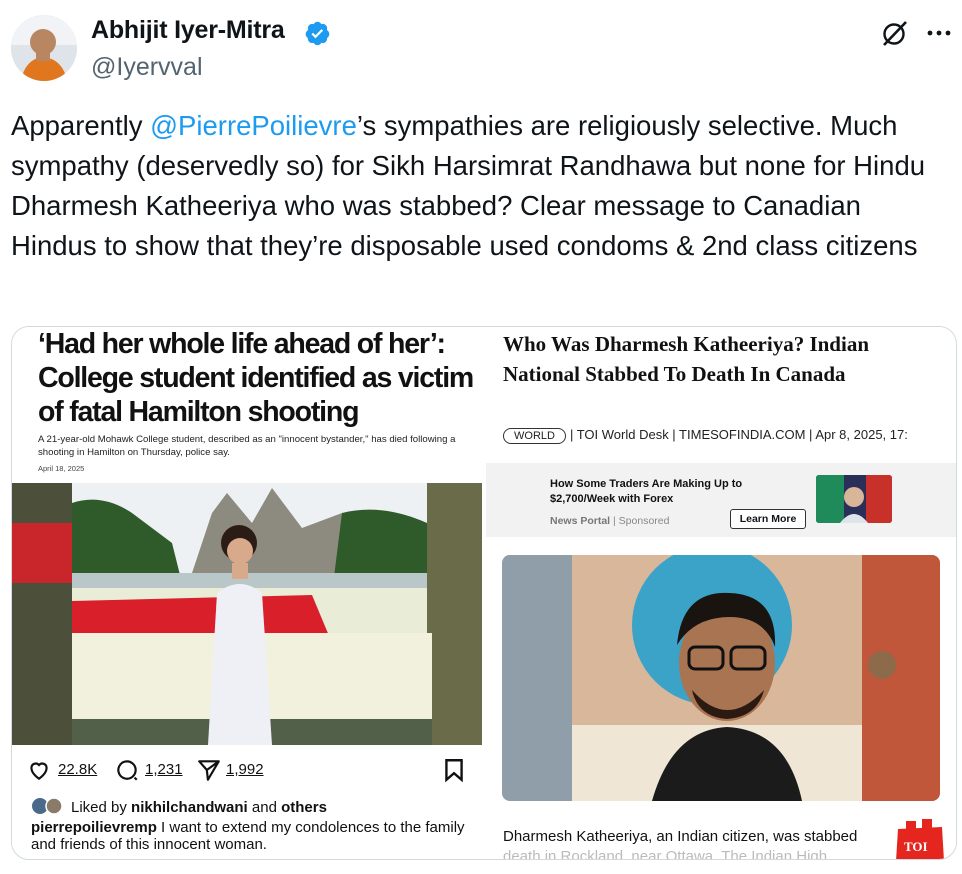  Describe the element at coordinates (454, 770) in the screenshot. I see `bookmark-icon` at that location.